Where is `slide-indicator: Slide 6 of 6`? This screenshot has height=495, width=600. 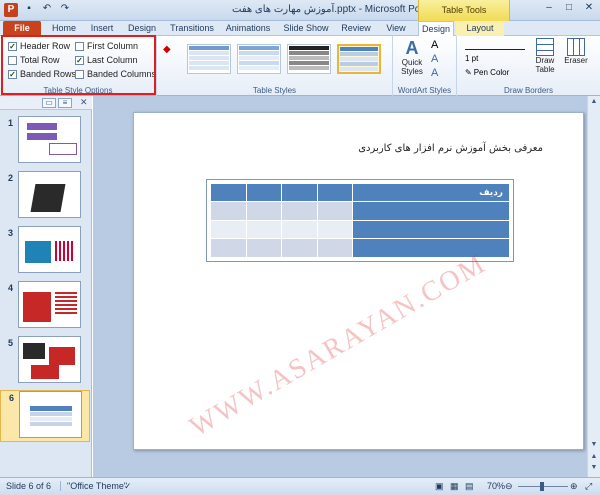 slide-indicator: Slide 6 of 6 is located at coordinates (29, 486).